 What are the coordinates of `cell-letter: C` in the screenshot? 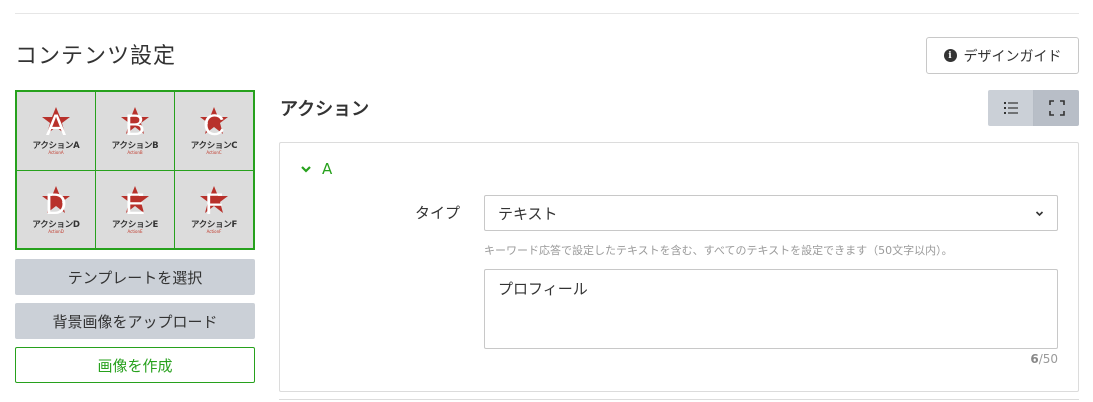 It's located at (214, 125).